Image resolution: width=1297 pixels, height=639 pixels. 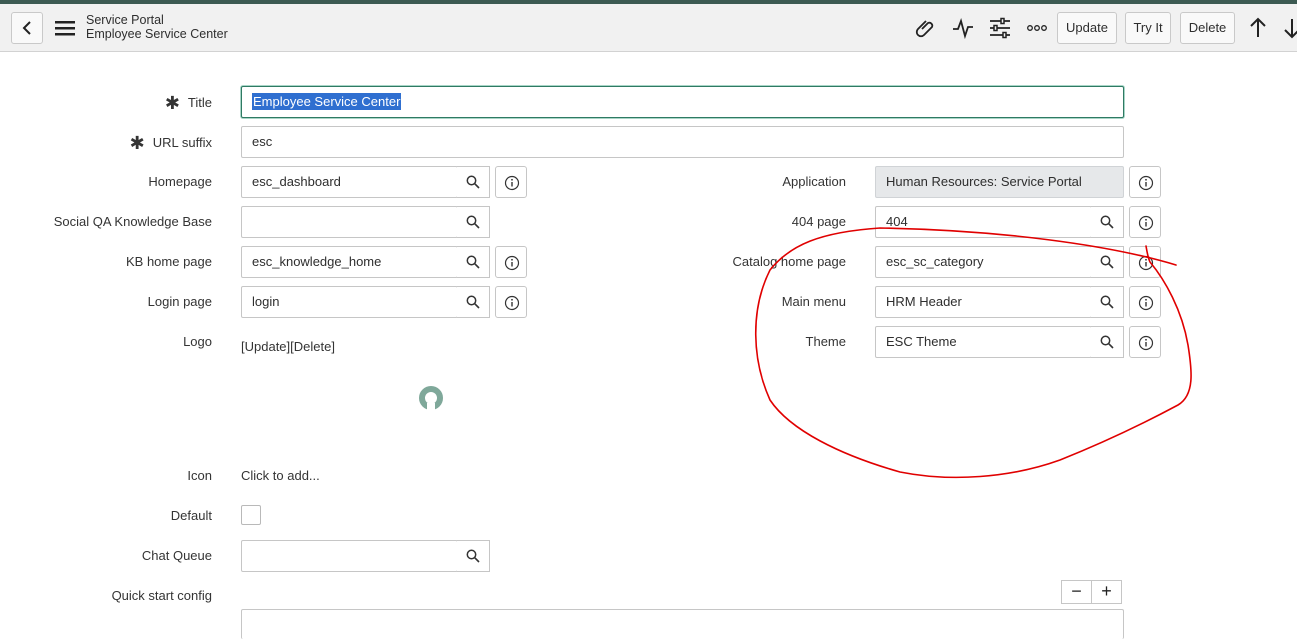 What do you see at coordinates (349, 262) in the screenshot?
I see `kb-home-input: esc_knowledge_home` at bounding box center [349, 262].